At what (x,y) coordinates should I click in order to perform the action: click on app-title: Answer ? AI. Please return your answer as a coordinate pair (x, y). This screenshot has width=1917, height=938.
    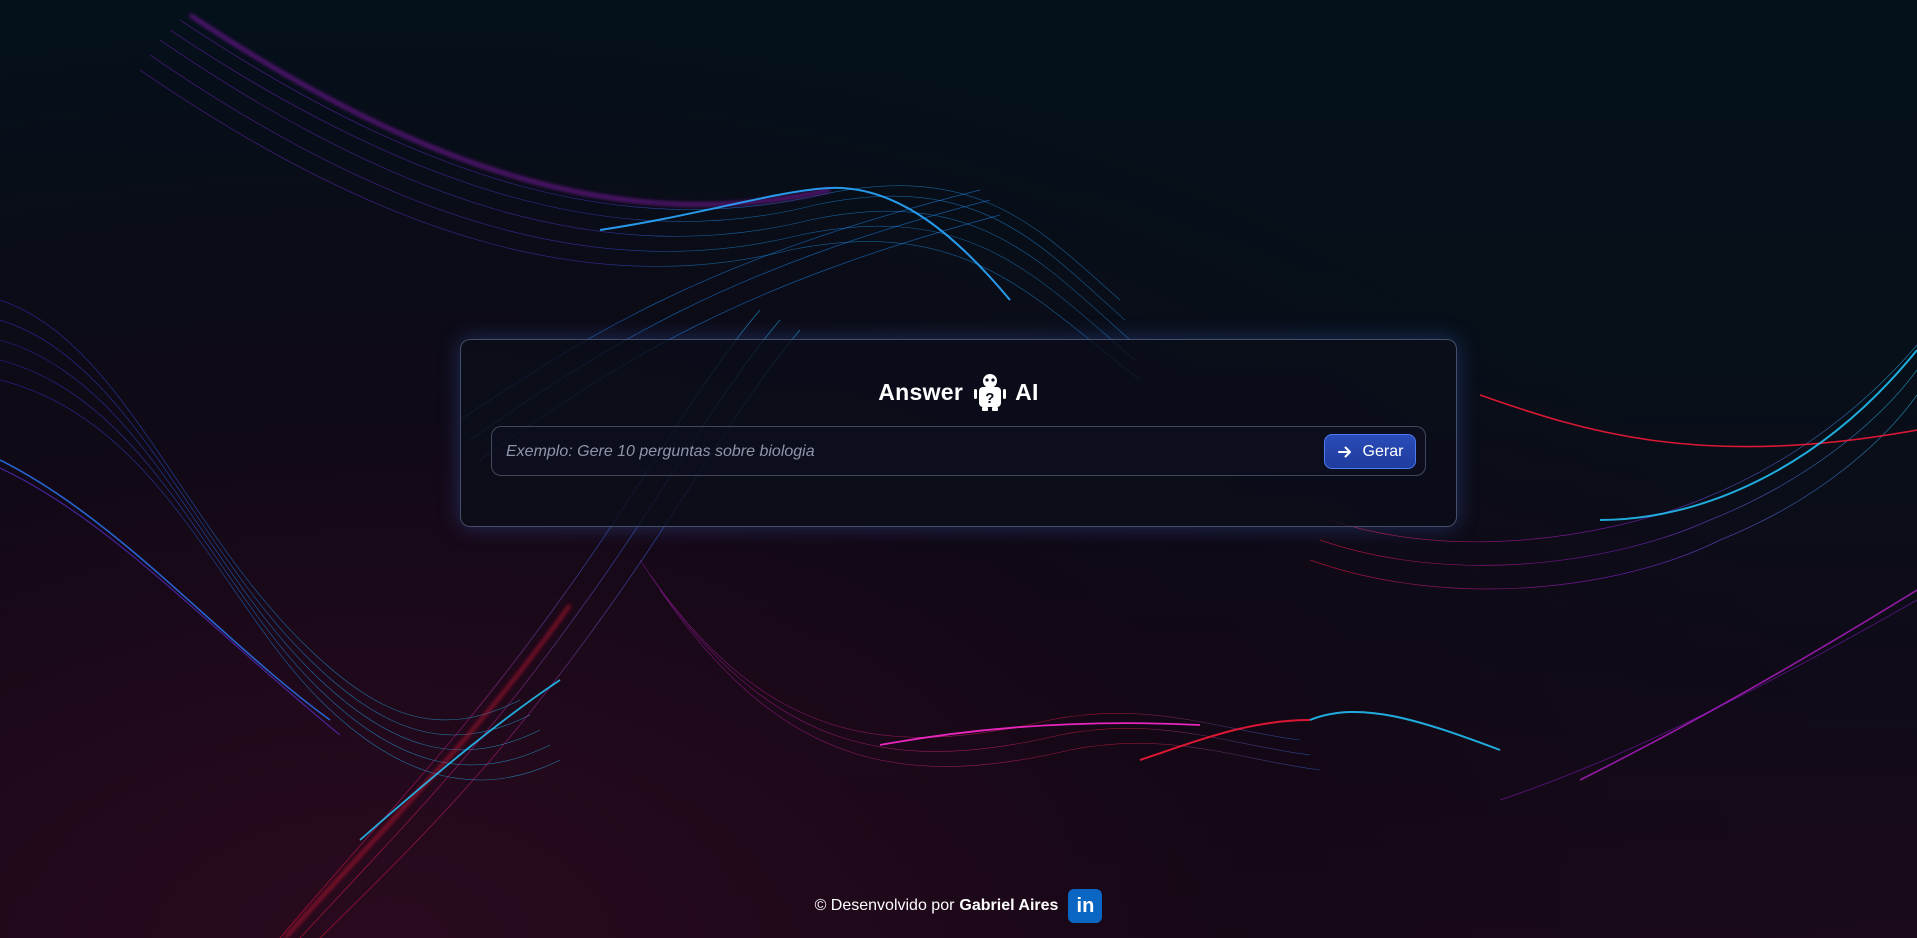
    Looking at the image, I should click on (958, 392).